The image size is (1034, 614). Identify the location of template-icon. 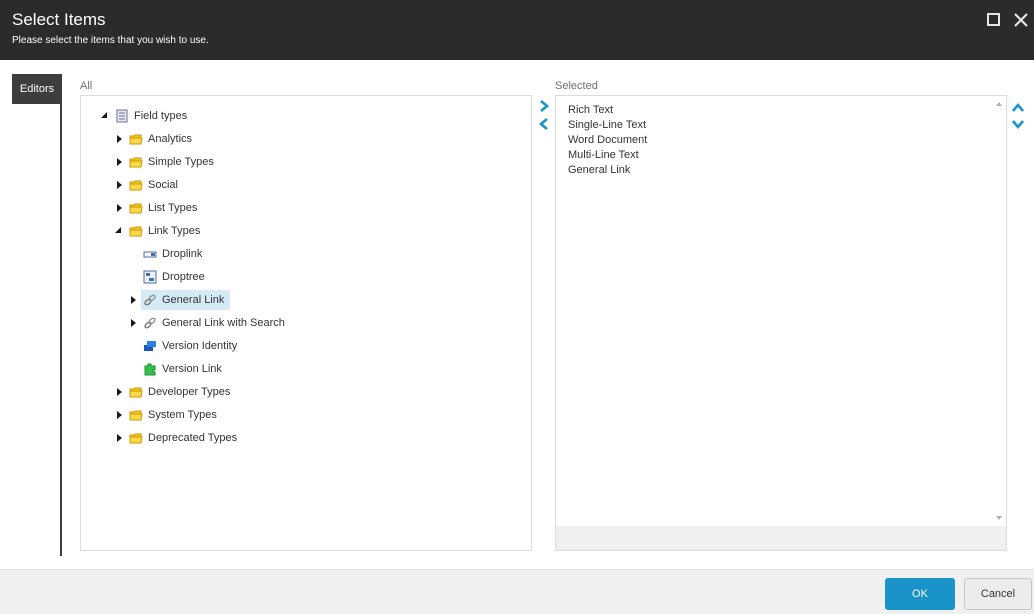
(122, 116).